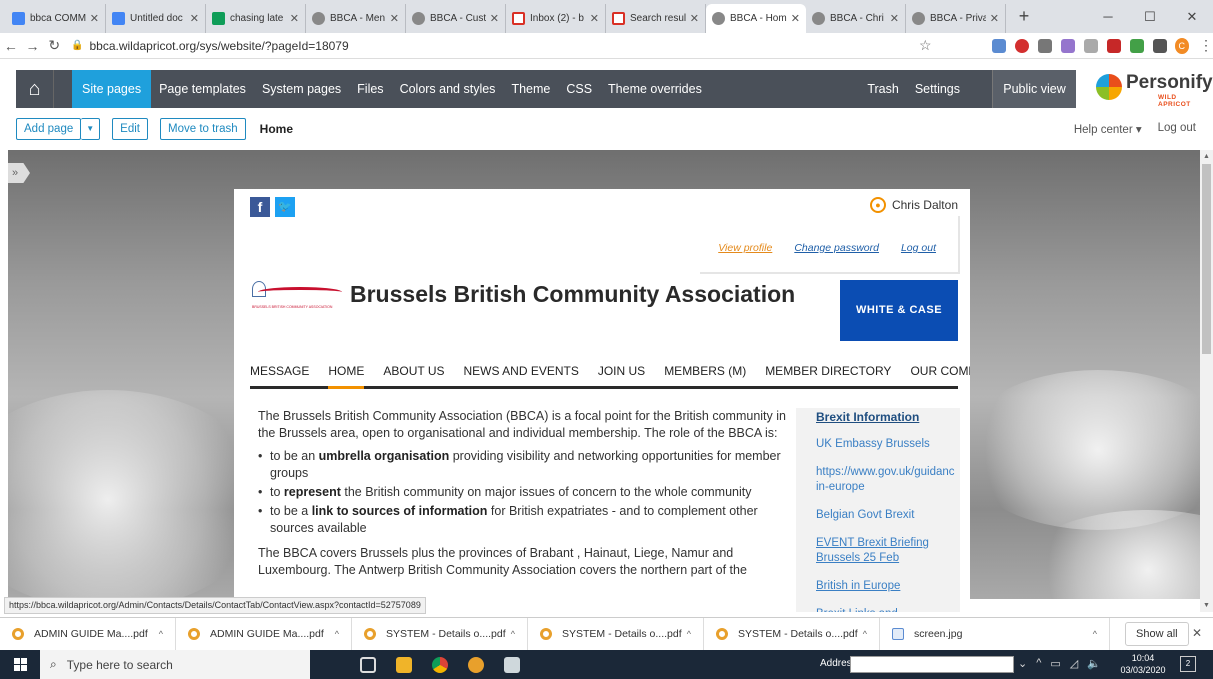  What do you see at coordinates (11, 46) in the screenshot?
I see `back-icon: ←` at bounding box center [11, 46].